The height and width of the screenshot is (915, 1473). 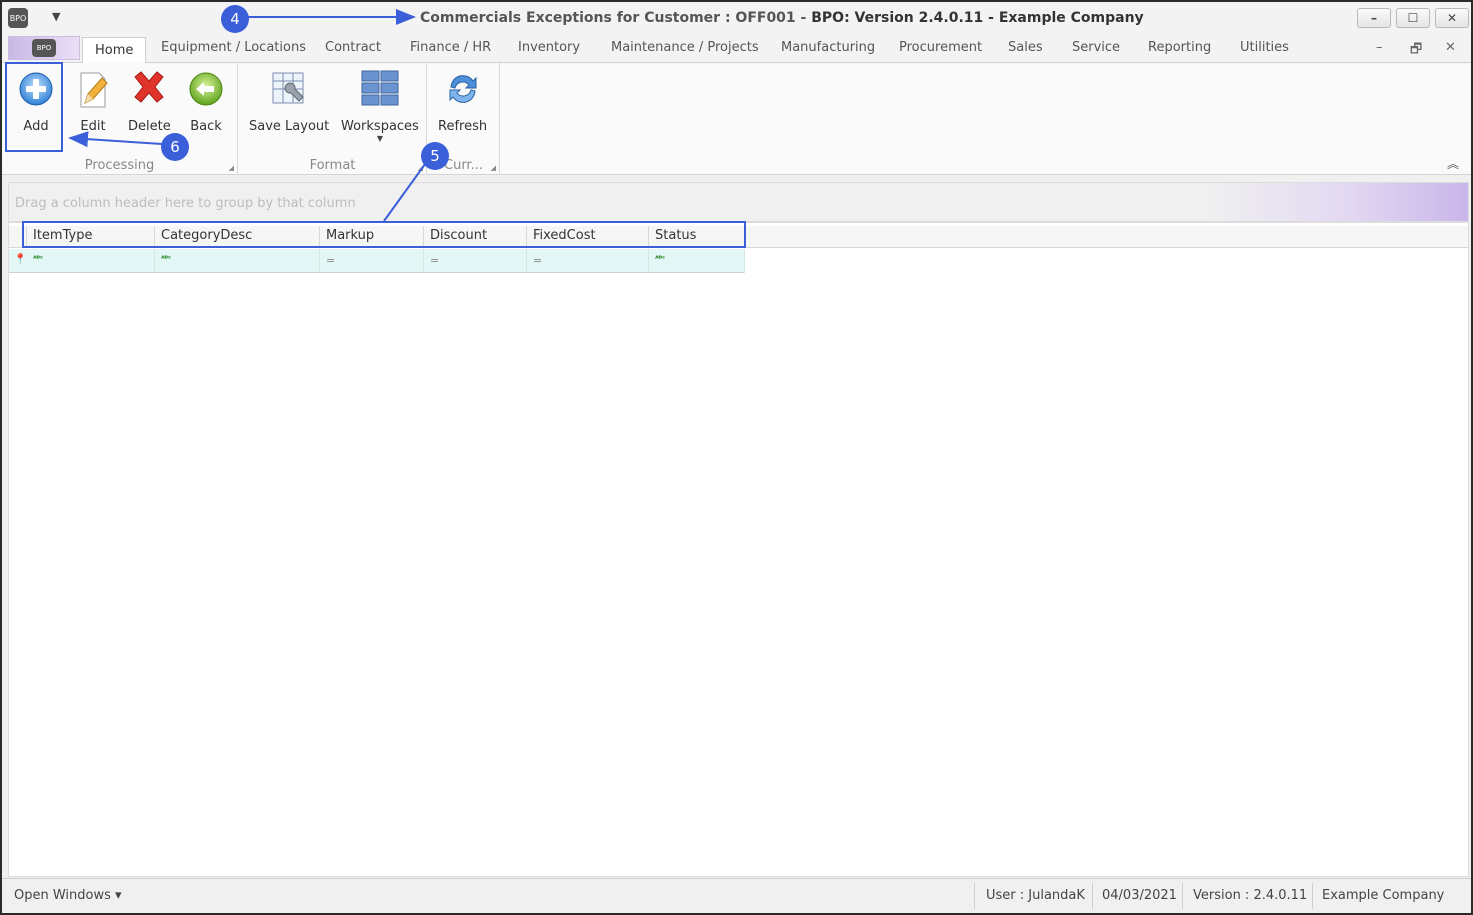 I want to click on edit-button: Edit, so click(x=93, y=100).